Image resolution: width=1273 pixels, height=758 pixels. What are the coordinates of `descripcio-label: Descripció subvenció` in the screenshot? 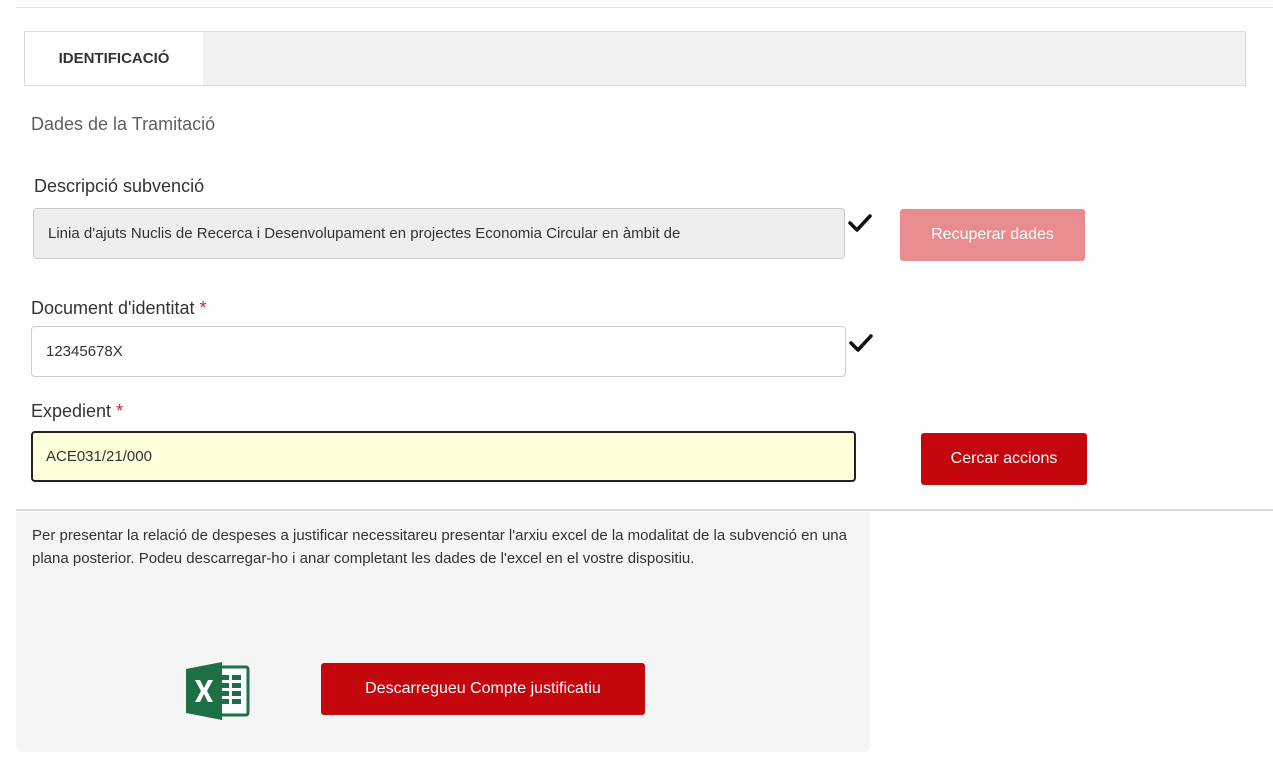 It's located at (119, 186).